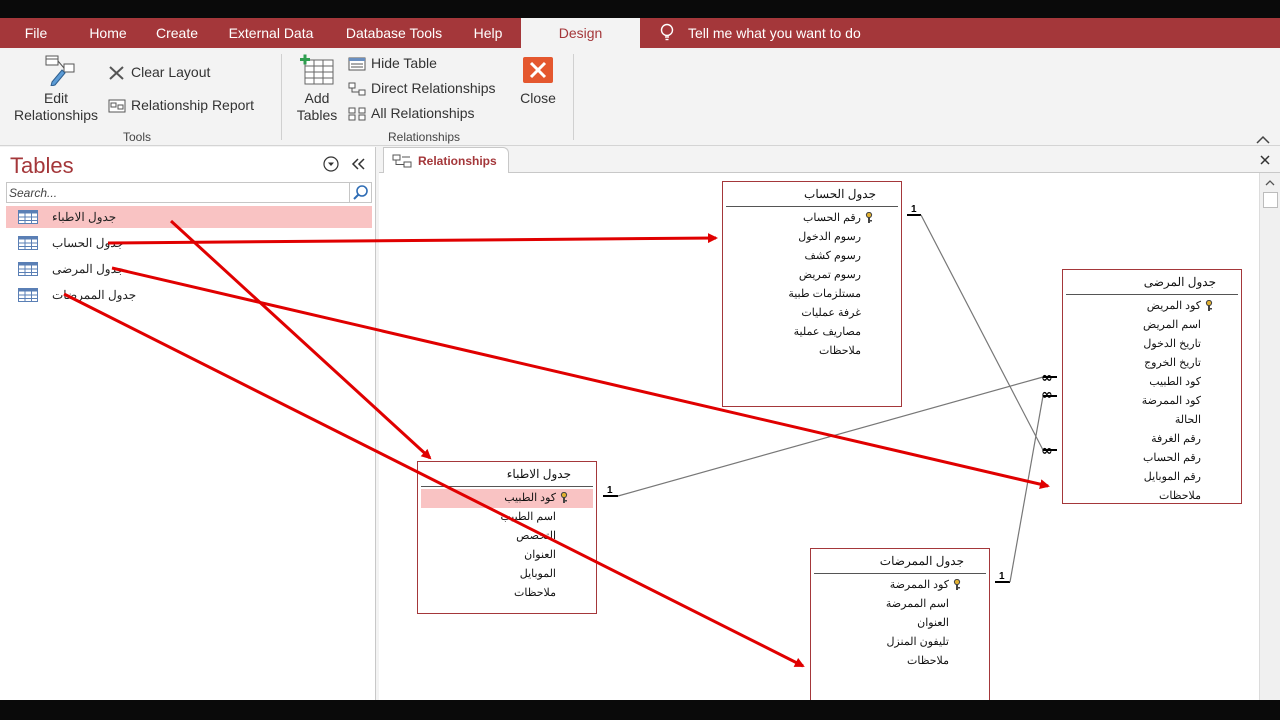  I want to click on field-row: التخصص, so click(507, 536).